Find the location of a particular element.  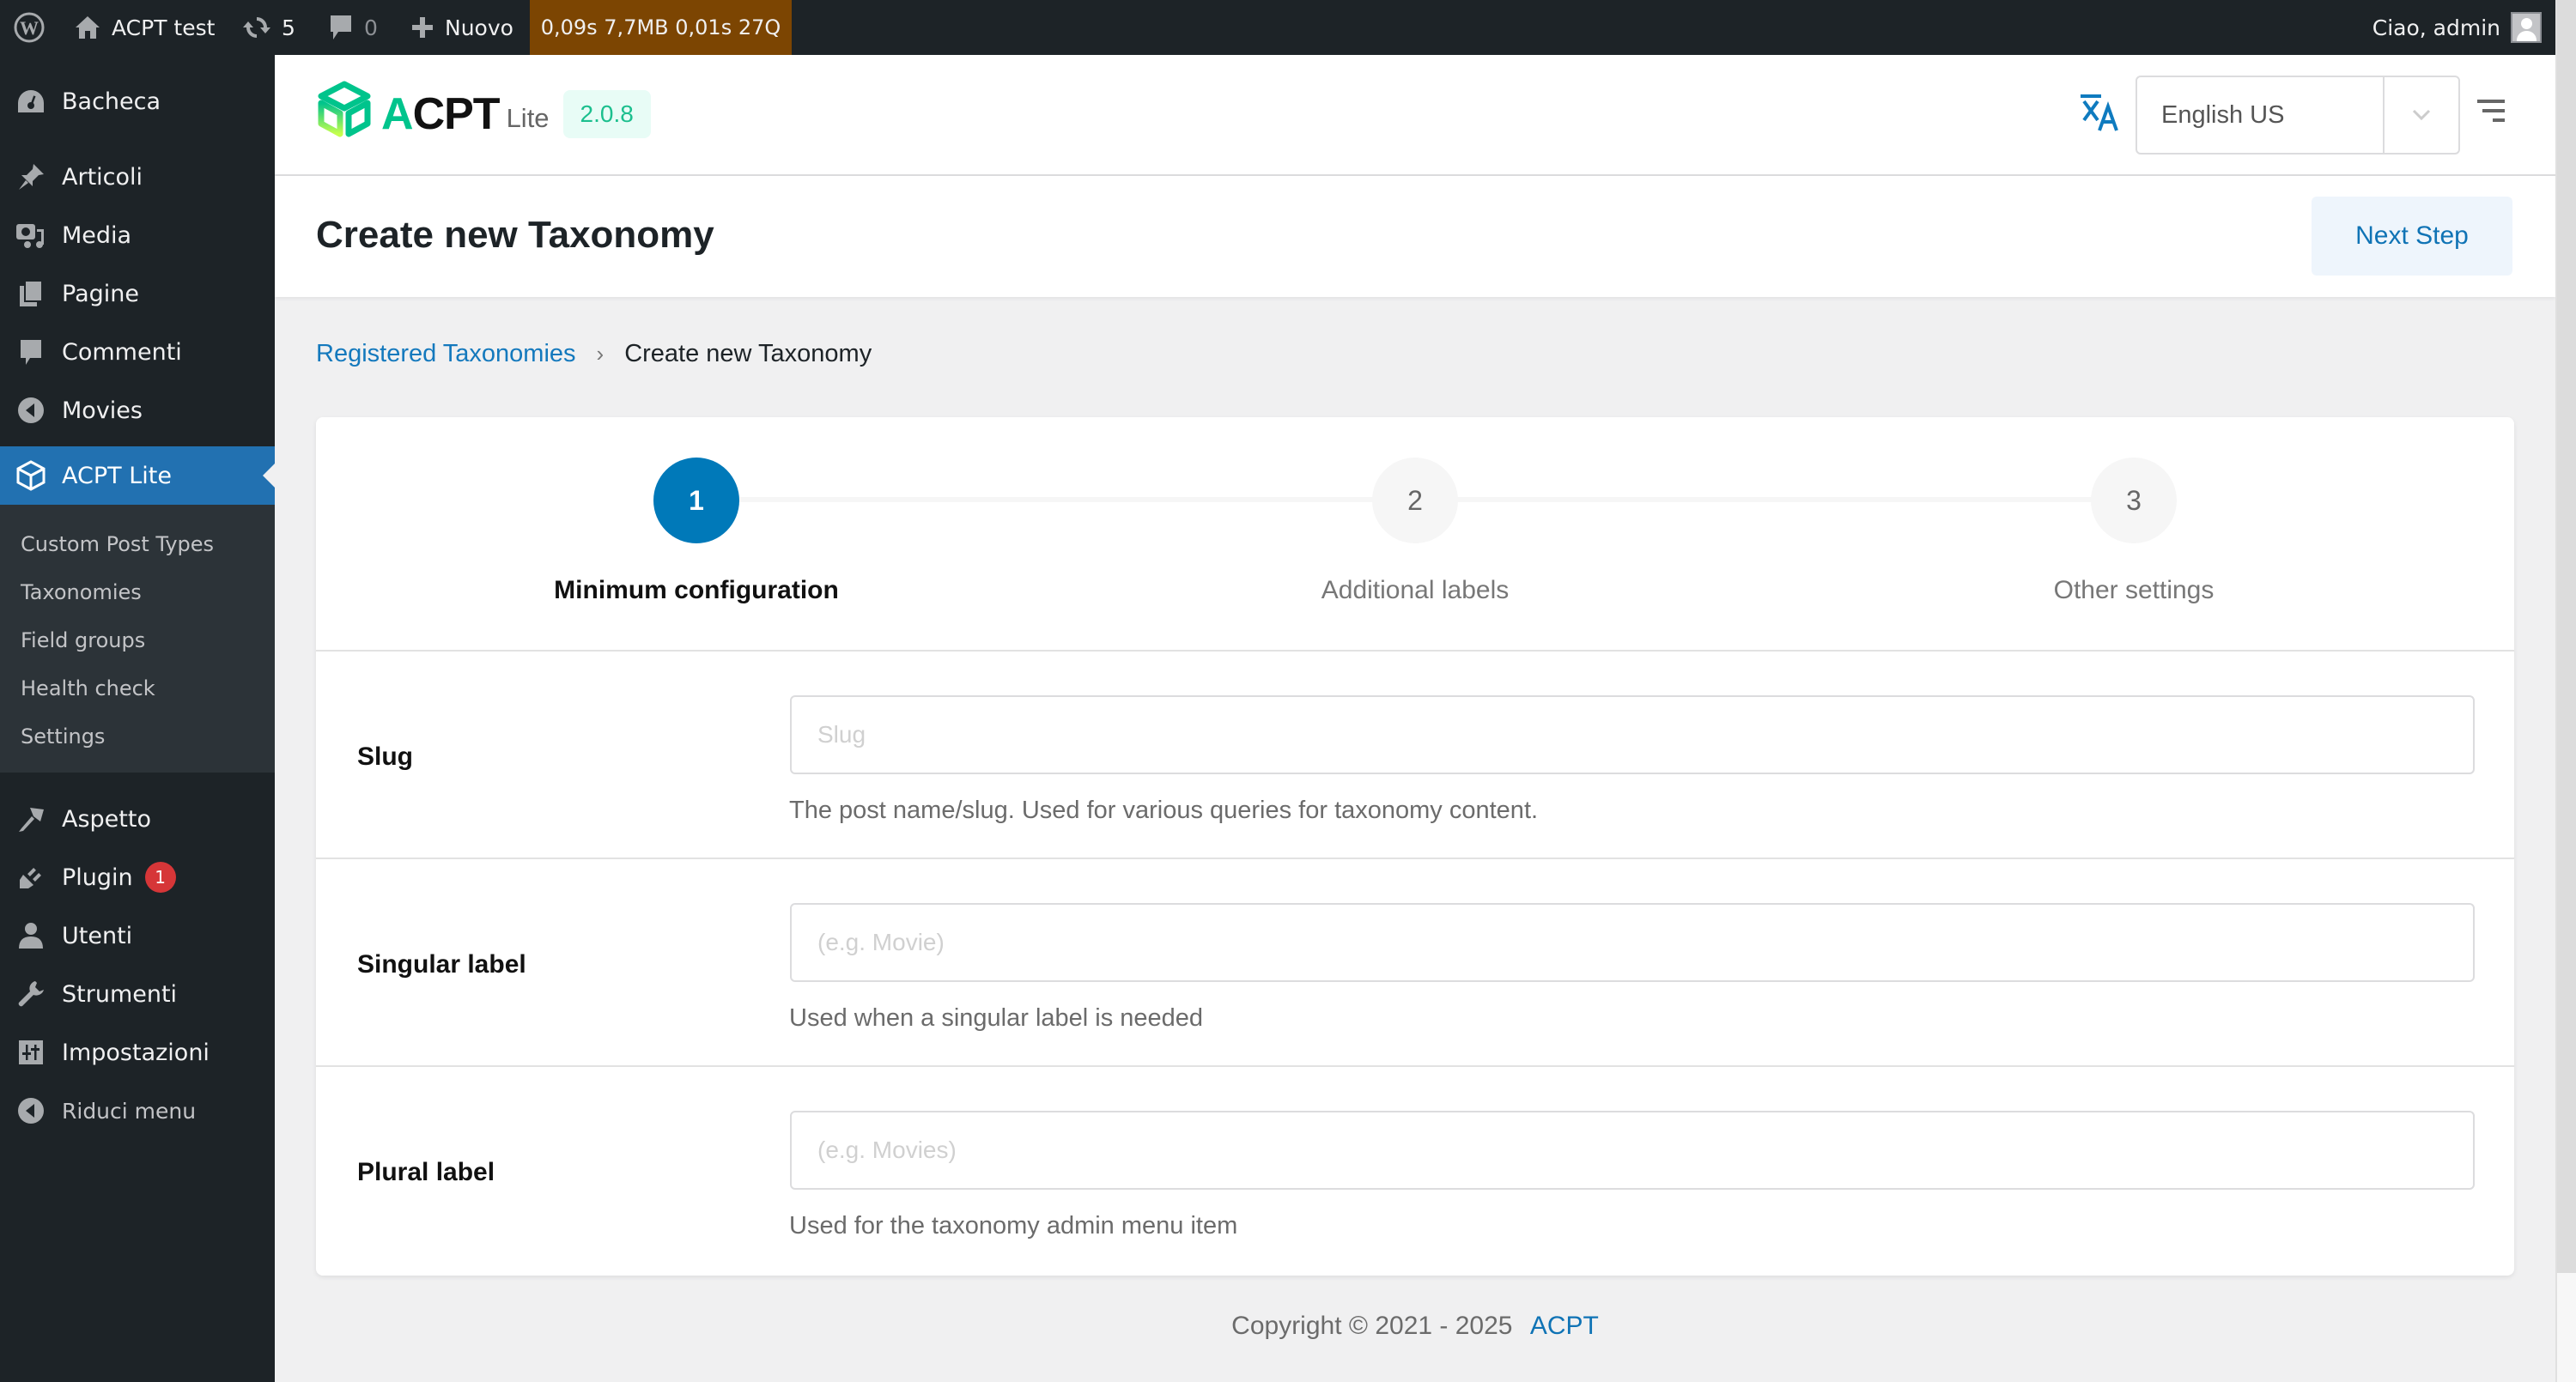

pages-icon is located at coordinates (31, 293).